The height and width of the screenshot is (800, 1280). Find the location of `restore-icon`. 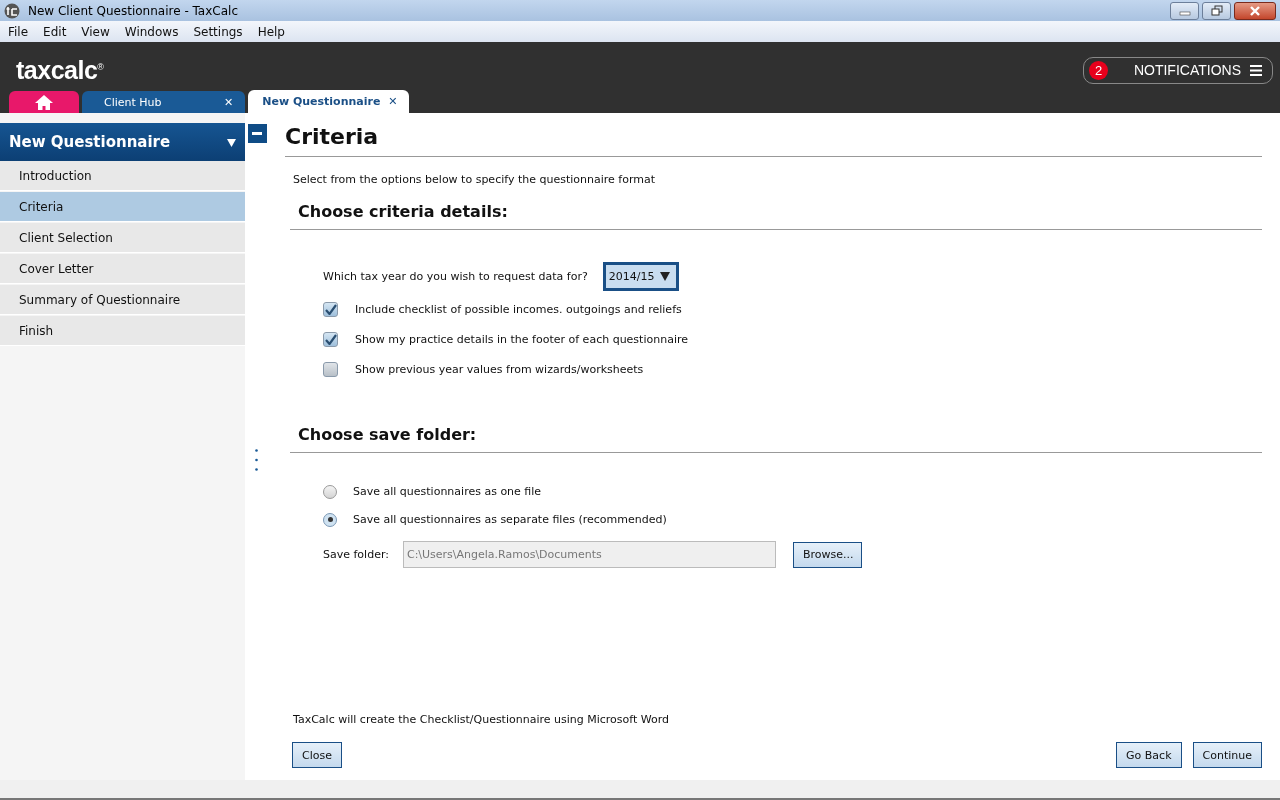

restore-icon is located at coordinates (1216, 10).